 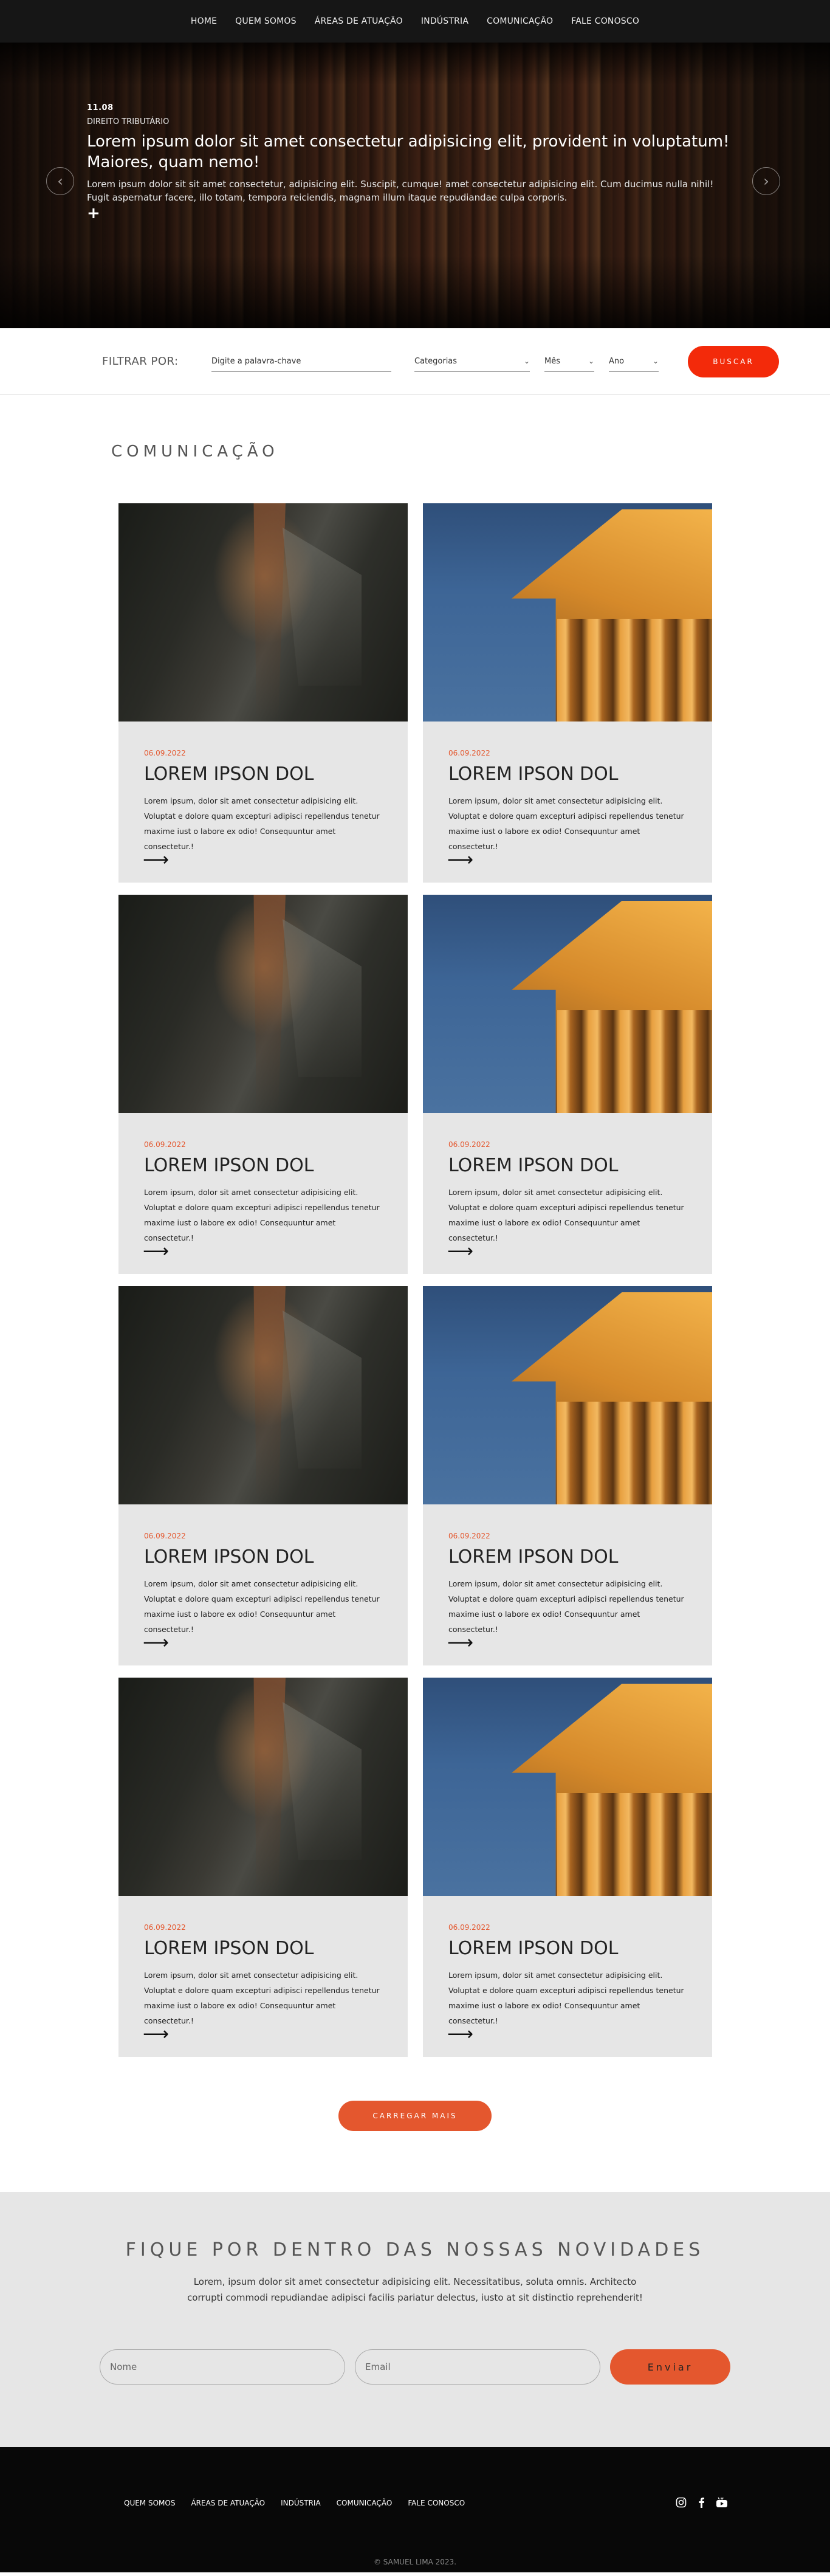 I want to click on nav-item-fale-conosco: FALE CONOSCO, so click(x=605, y=21).